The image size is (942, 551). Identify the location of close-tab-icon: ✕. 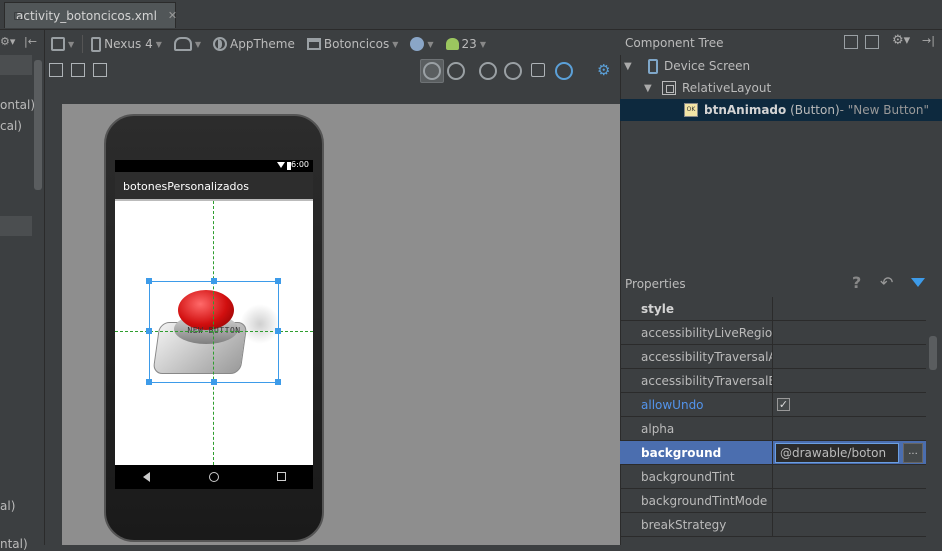
(172, 15).